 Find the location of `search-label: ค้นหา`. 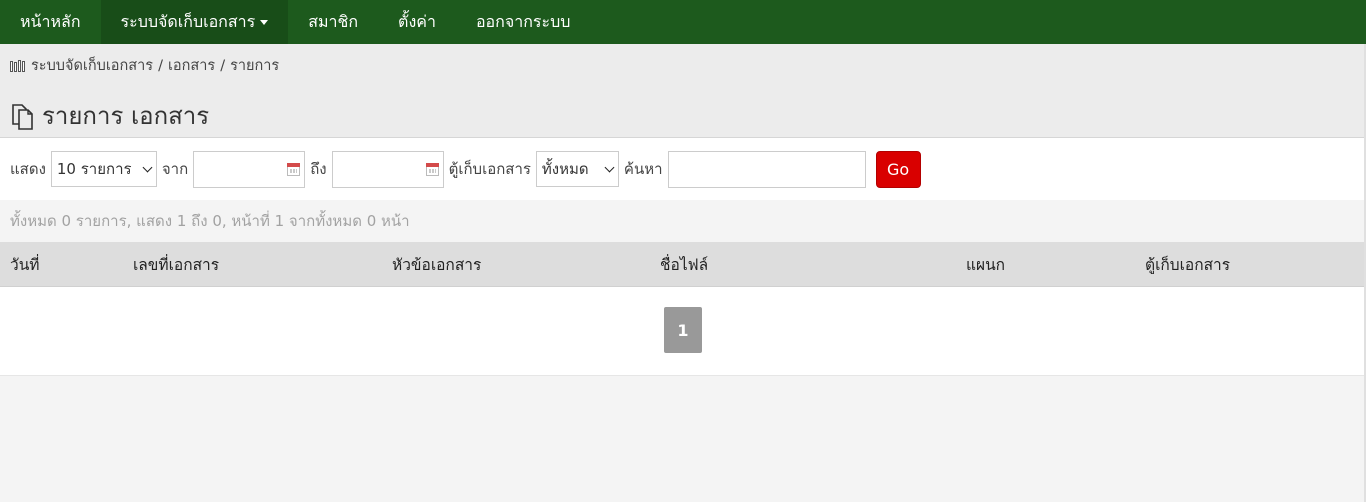

search-label: ค้นหา is located at coordinates (643, 169).